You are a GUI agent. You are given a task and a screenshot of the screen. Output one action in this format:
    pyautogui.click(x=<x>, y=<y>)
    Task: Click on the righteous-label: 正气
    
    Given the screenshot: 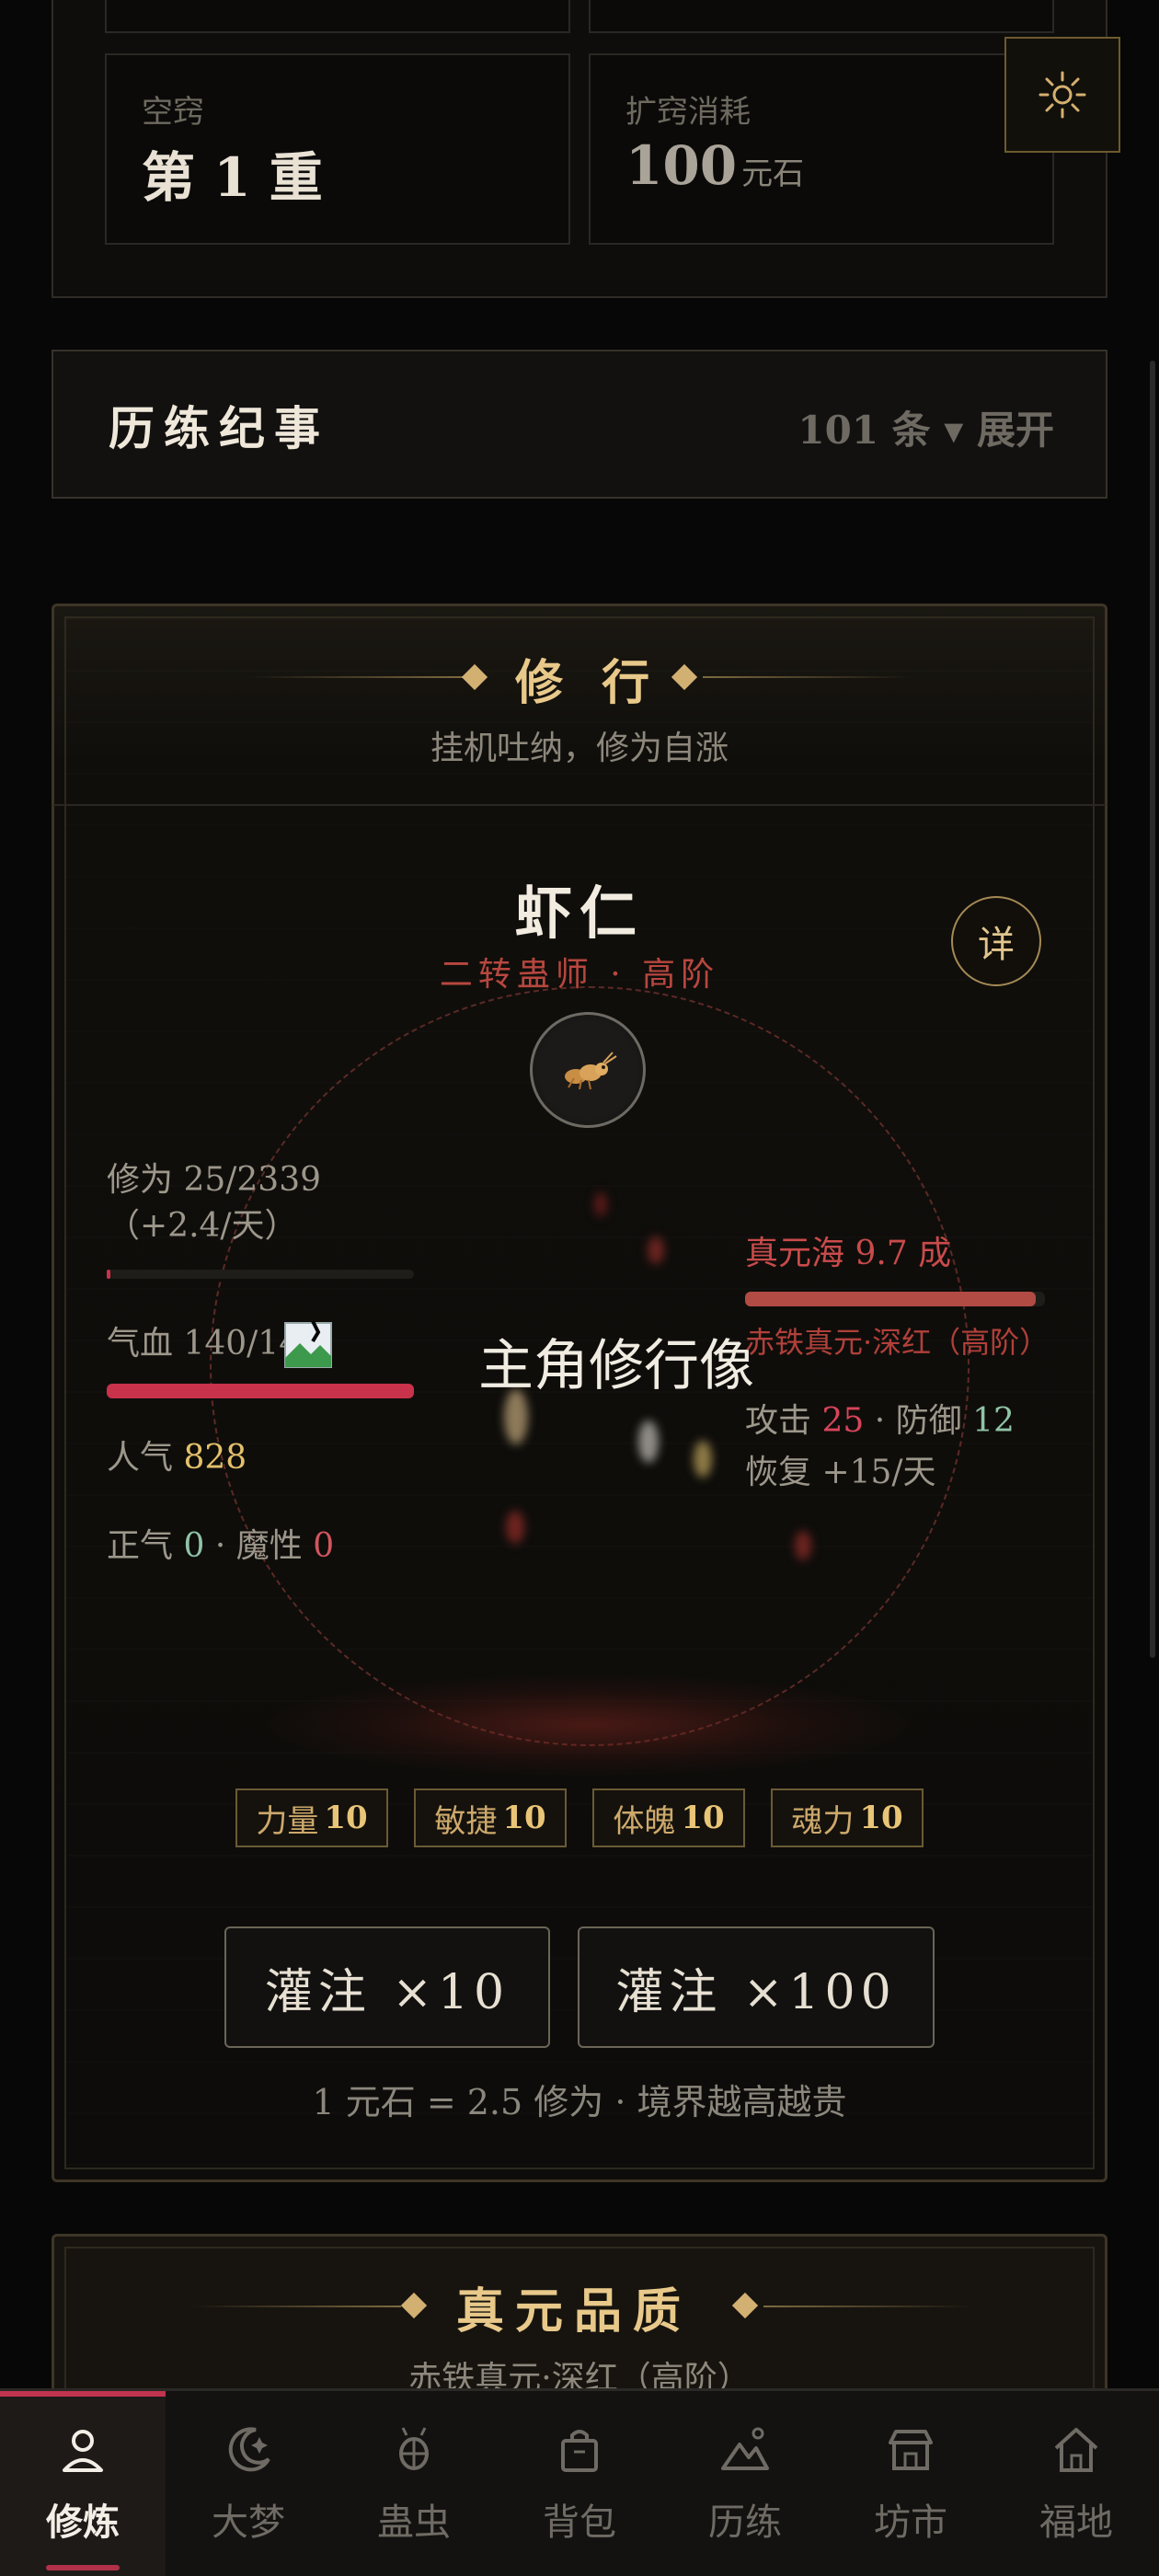 What is the action you would take?
    pyautogui.click(x=140, y=1546)
    